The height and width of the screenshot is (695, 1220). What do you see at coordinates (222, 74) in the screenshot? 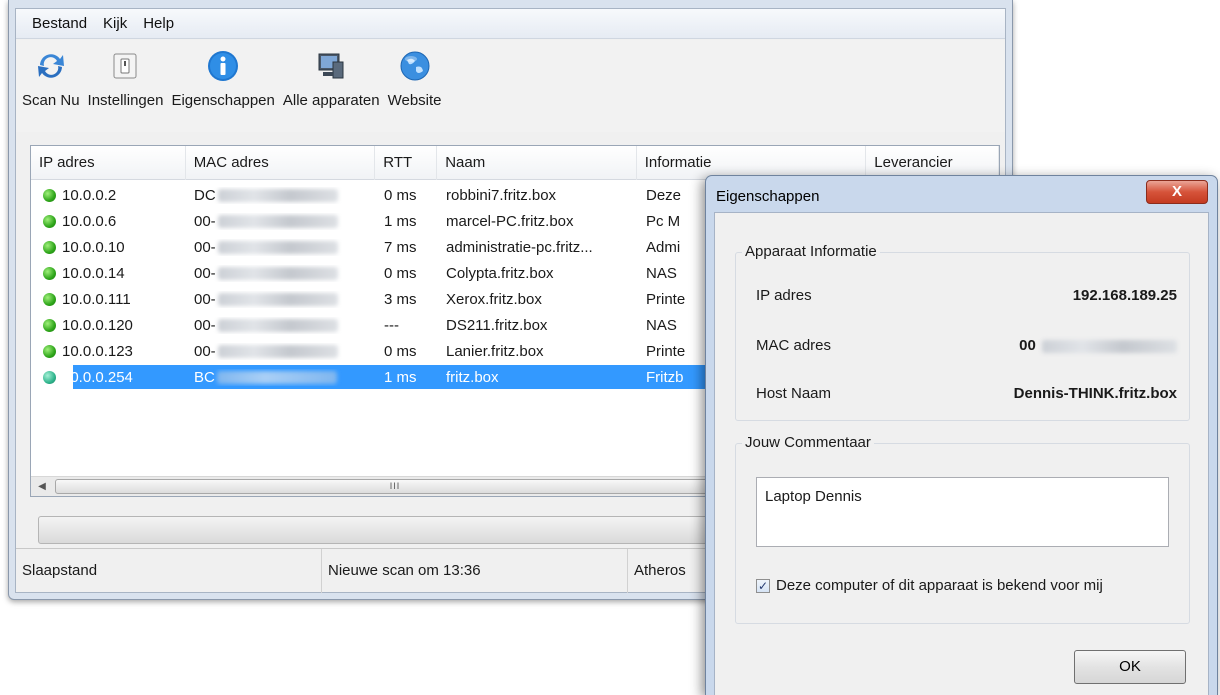
I see `properties-button: Eigenschappen` at bounding box center [222, 74].